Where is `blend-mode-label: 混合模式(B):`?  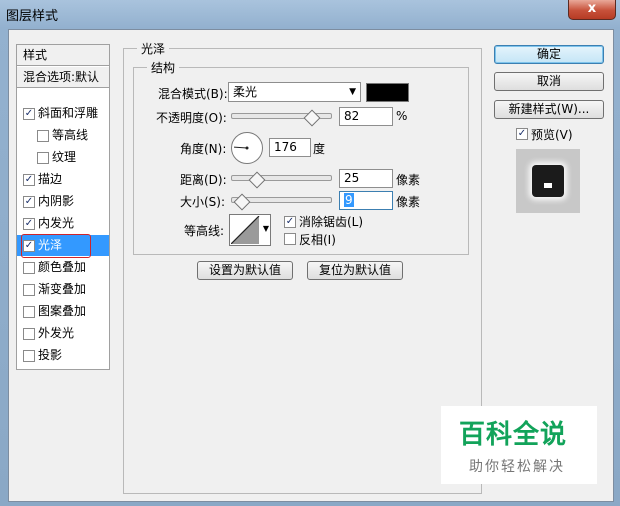 blend-mode-label: 混合模式(B): is located at coordinates (193, 94).